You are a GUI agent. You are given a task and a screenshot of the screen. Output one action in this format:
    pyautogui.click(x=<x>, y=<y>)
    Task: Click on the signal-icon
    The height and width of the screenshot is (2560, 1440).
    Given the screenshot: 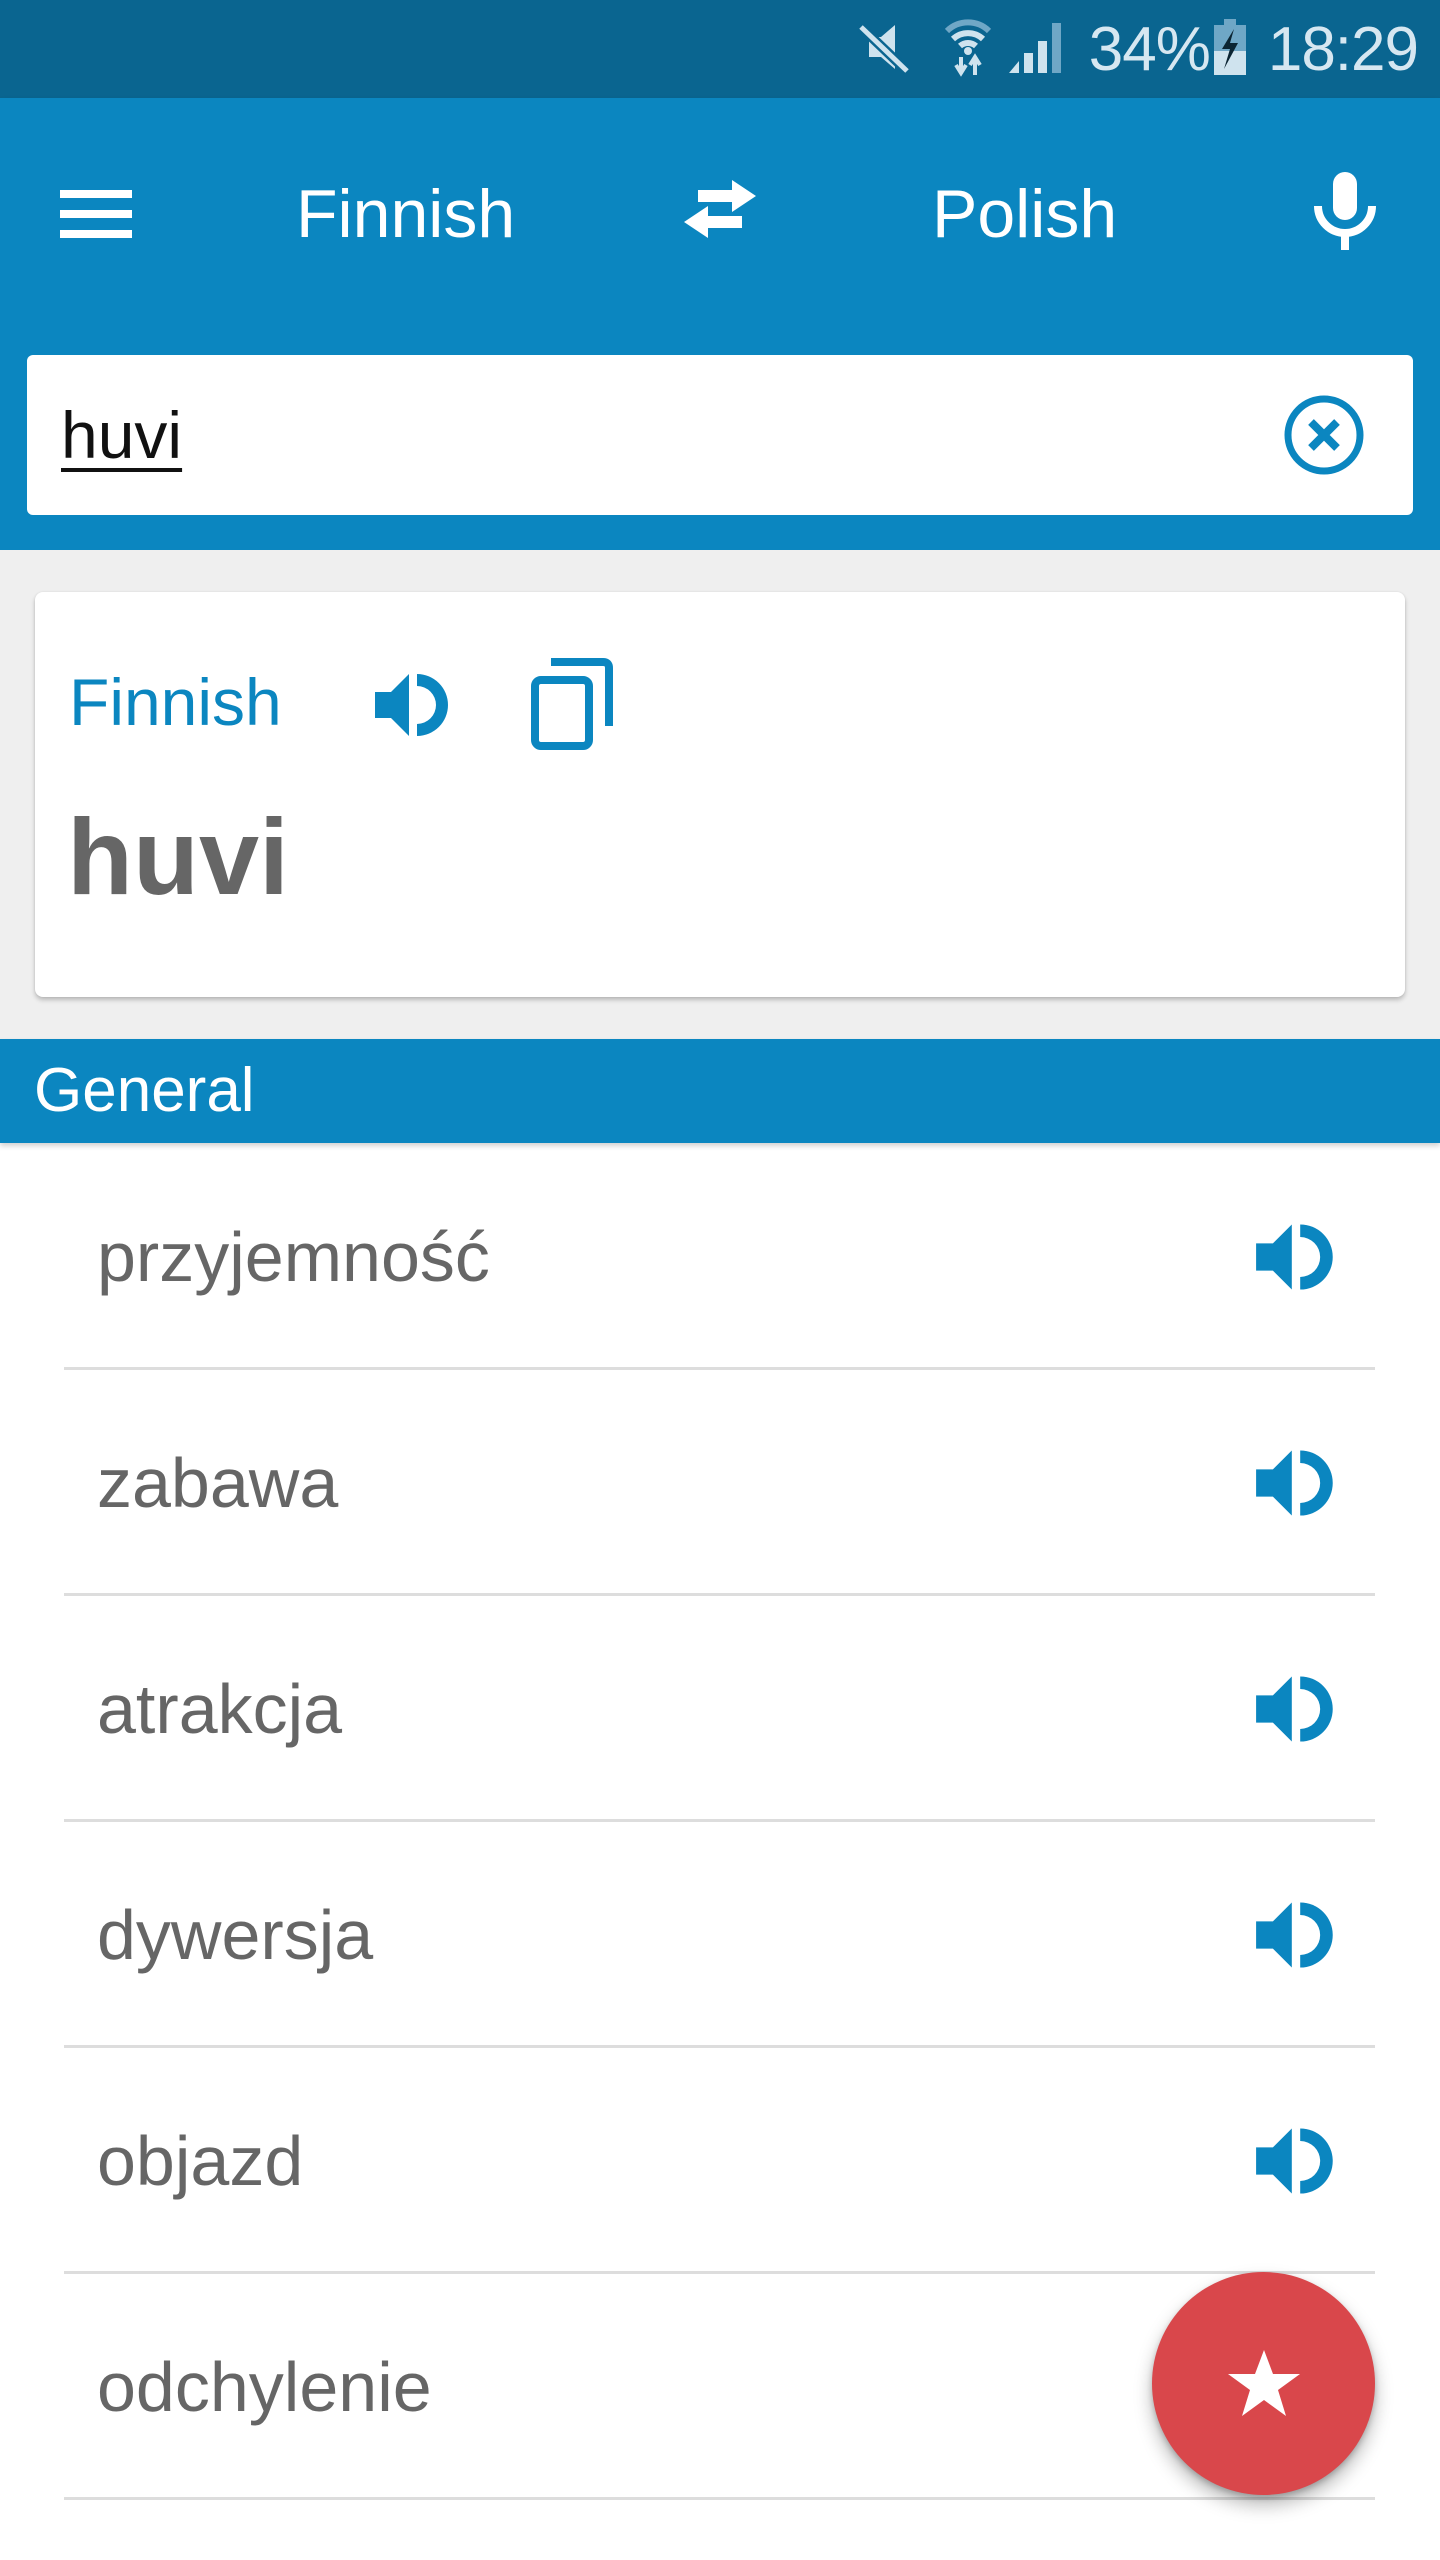 What is the action you would take?
    pyautogui.click(x=1035, y=49)
    